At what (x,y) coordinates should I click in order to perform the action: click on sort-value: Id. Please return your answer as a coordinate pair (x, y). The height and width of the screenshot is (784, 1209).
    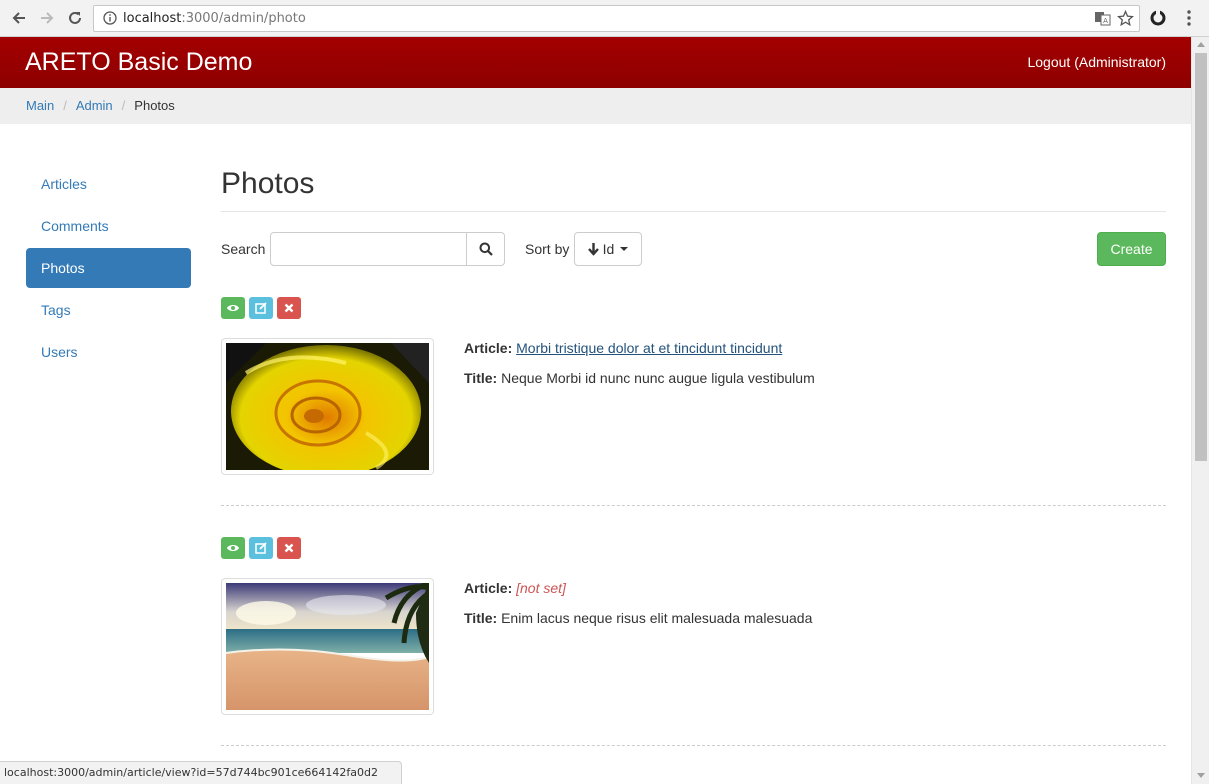
    Looking at the image, I should click on (608, 249).